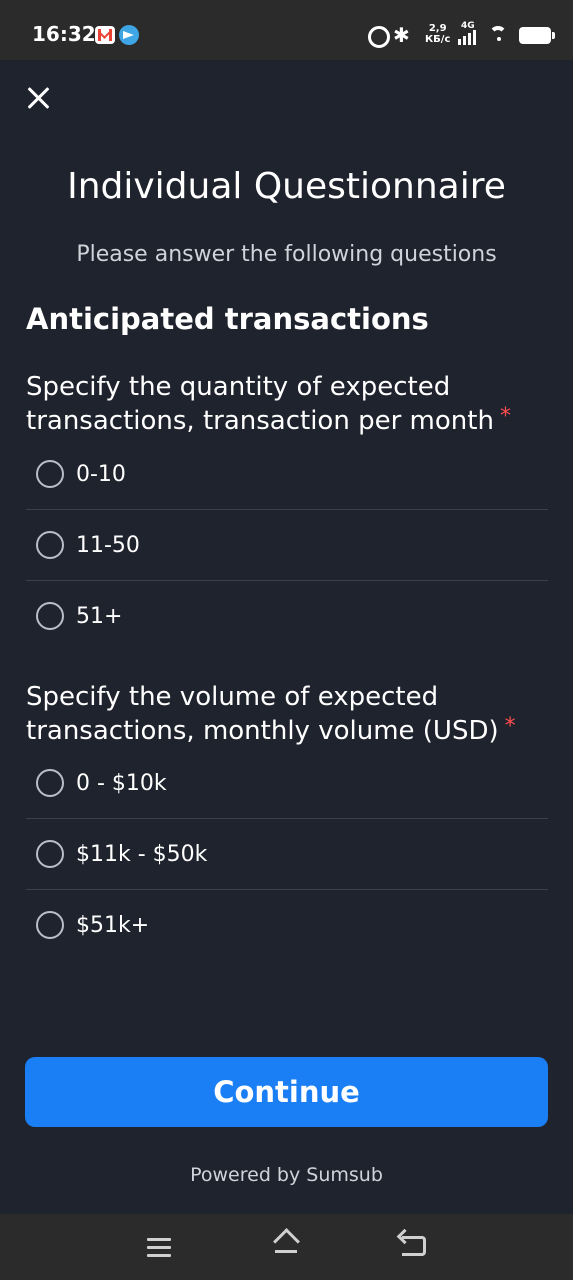 The image size is (573, 1280). I want to click on option-label: 0 - $10k, so click(121, 783).